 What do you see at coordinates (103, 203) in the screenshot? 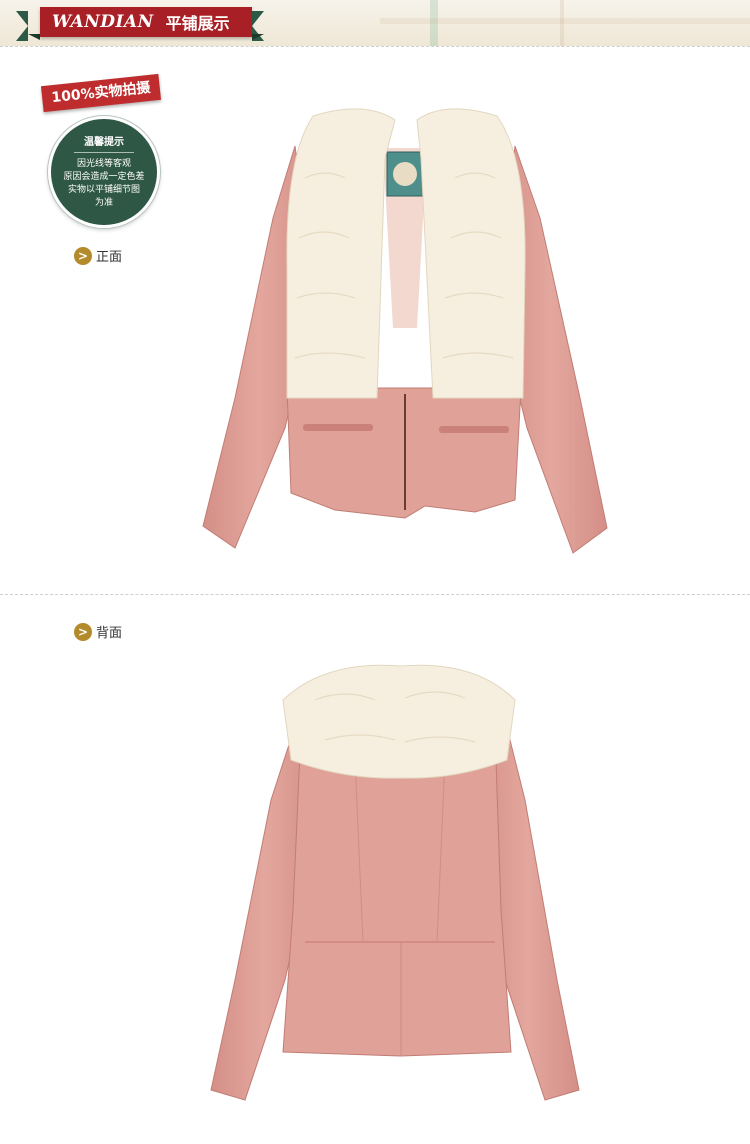
I see `tip-line: 为准` at bounding box center [103, 203].